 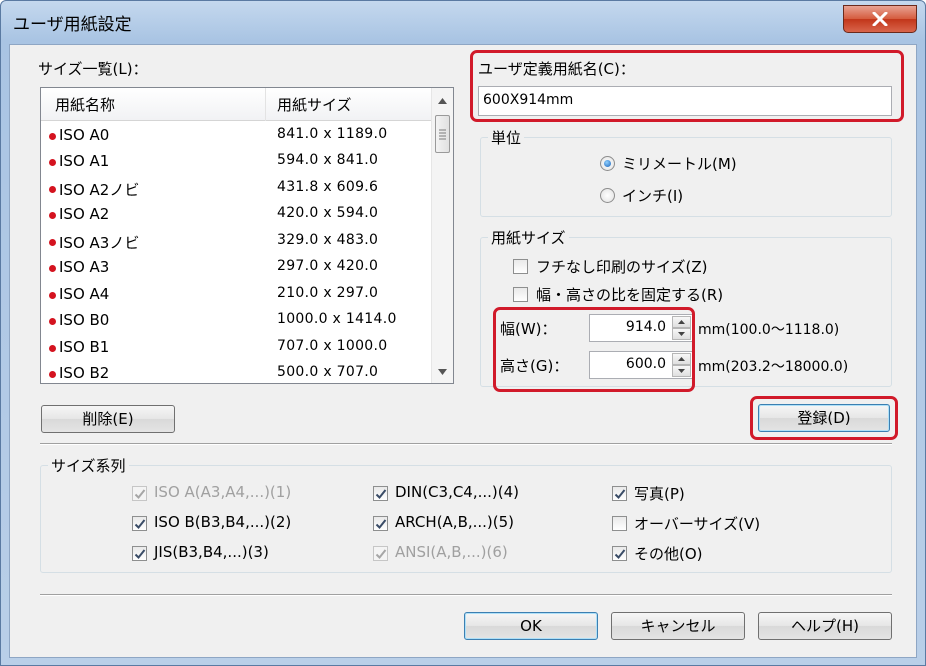 I want to click on unit-group-title: 単位, so click(x=506, y=137).